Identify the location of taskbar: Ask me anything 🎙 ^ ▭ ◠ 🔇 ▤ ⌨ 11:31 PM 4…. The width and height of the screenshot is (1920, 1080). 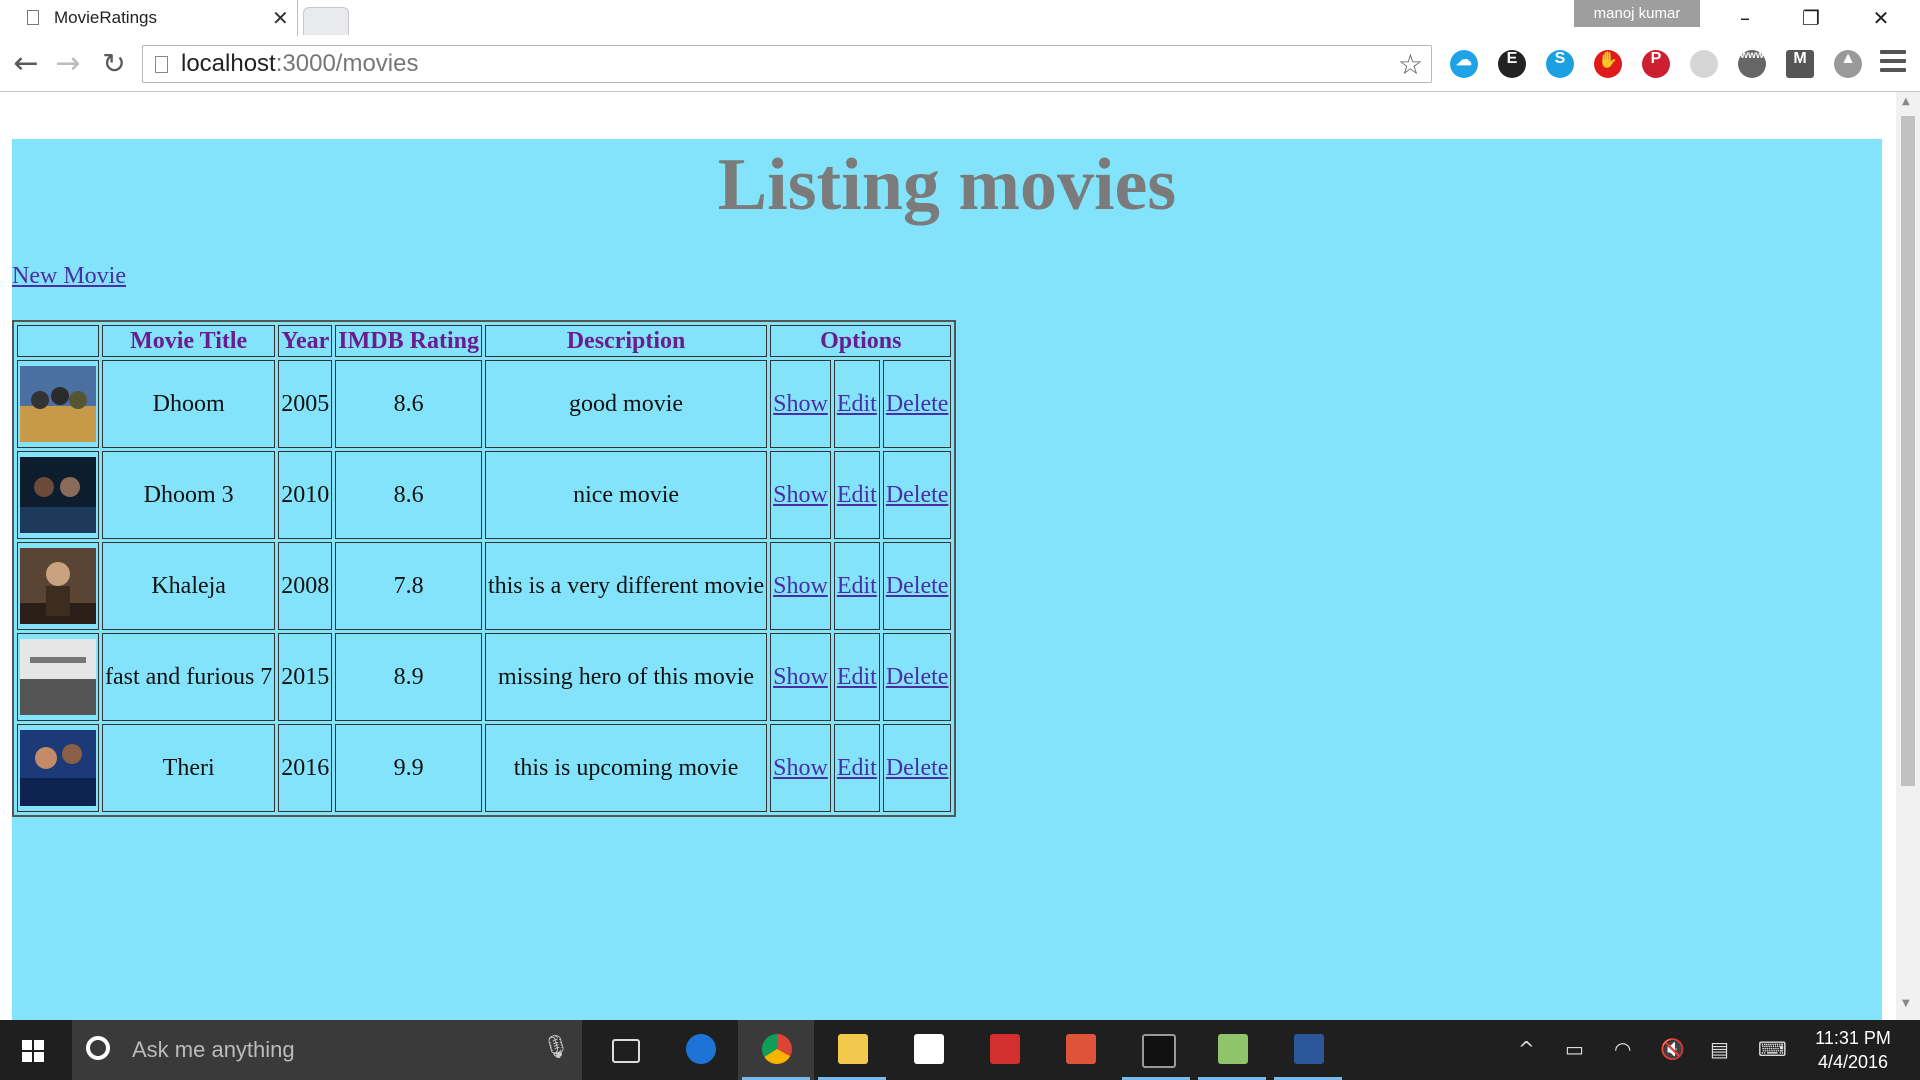
(960, 1050).